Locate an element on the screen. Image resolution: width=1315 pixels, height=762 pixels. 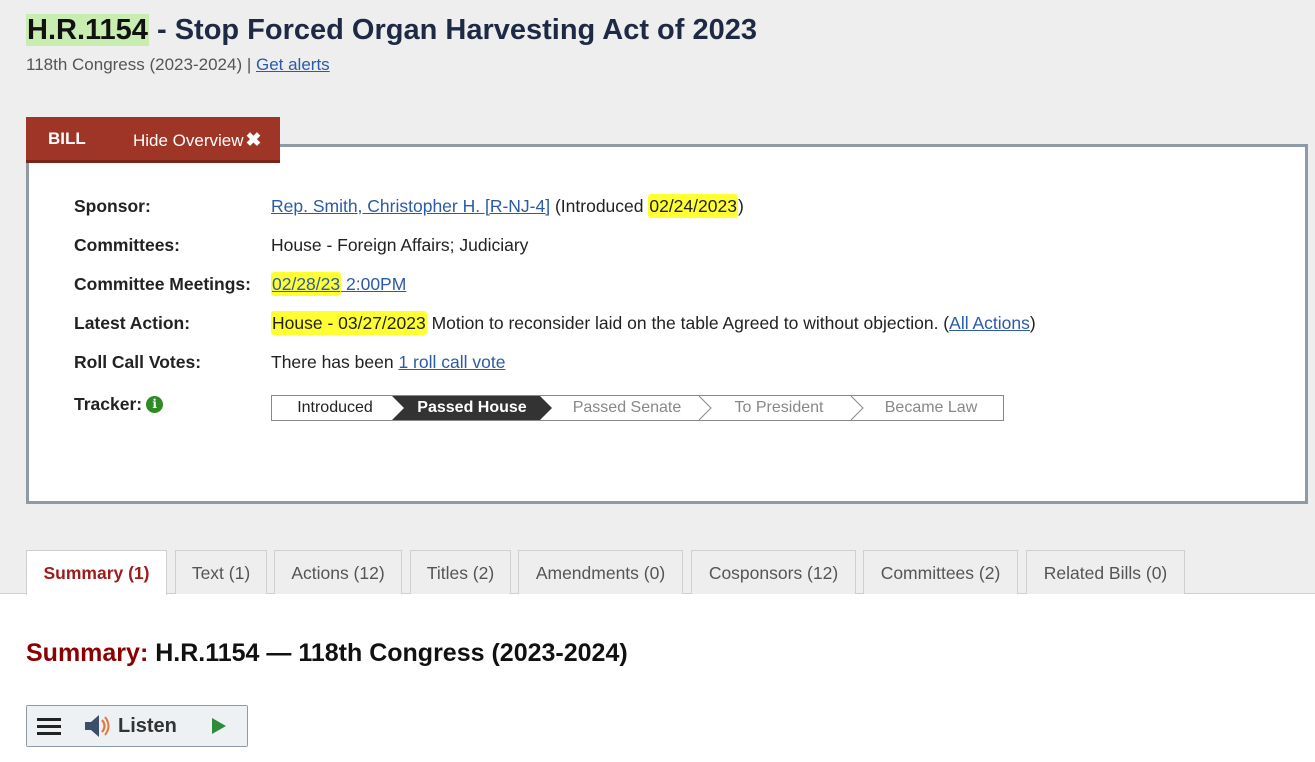
get-alerts-link: Get alerts is located at coordinates (293, 64).